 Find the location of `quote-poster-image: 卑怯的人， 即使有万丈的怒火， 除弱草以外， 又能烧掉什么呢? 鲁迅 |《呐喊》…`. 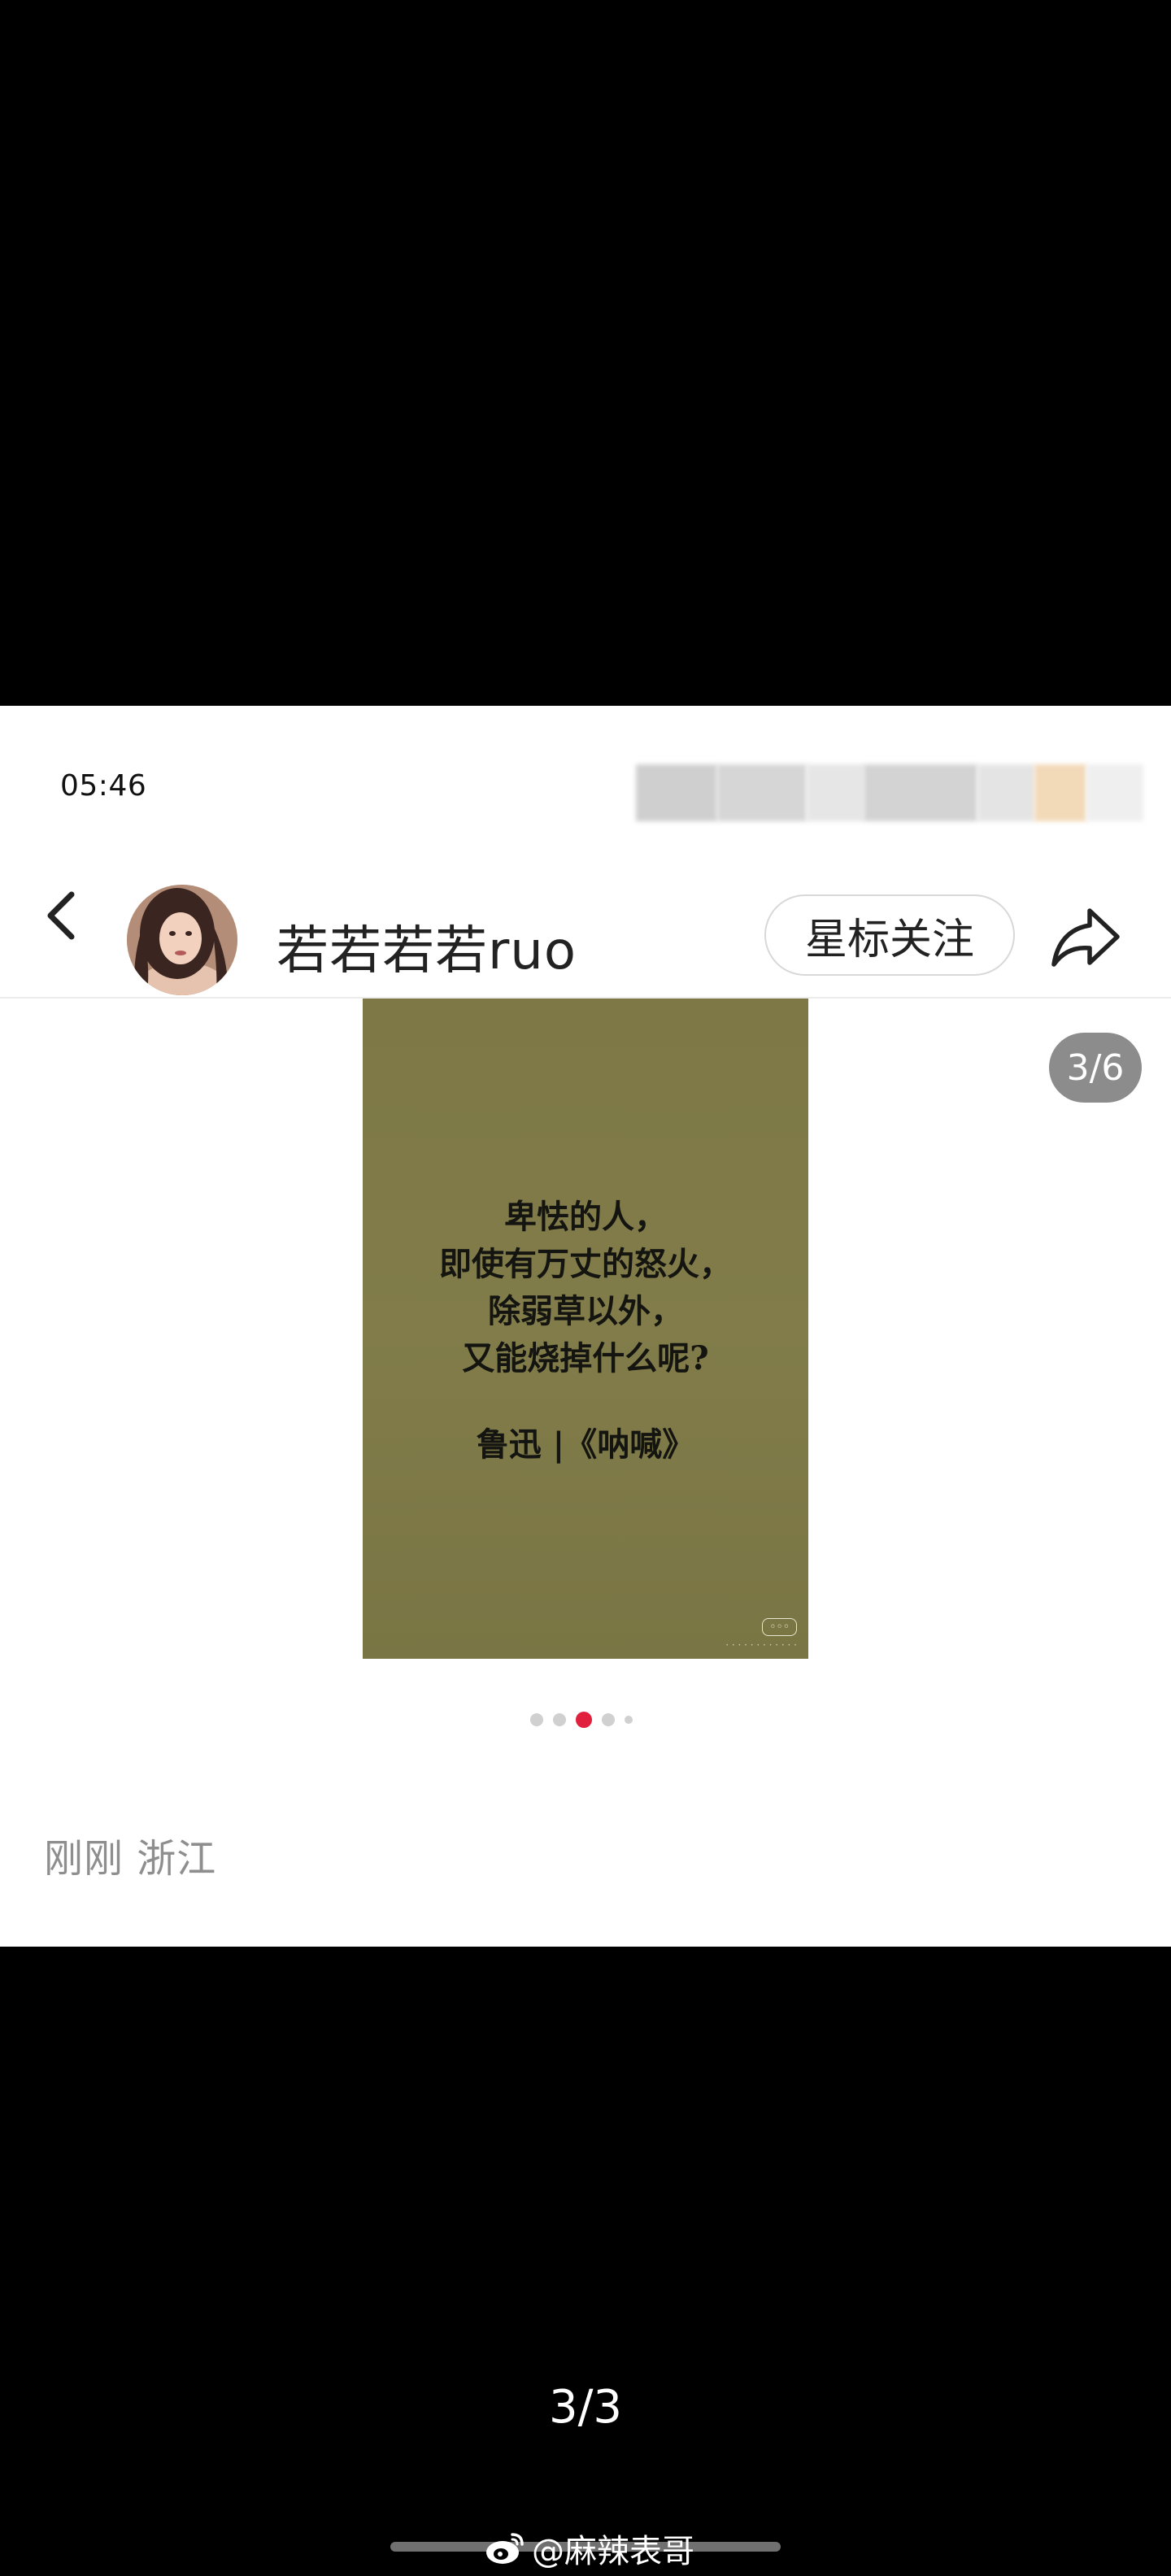

quote-poster-image: 卑怯的人， 即使有万丈的怒火， 除弱草以外， 又能烧掉什么呢? 鲁迅 |《呐喊》… is located at coordinates (585, 1329).